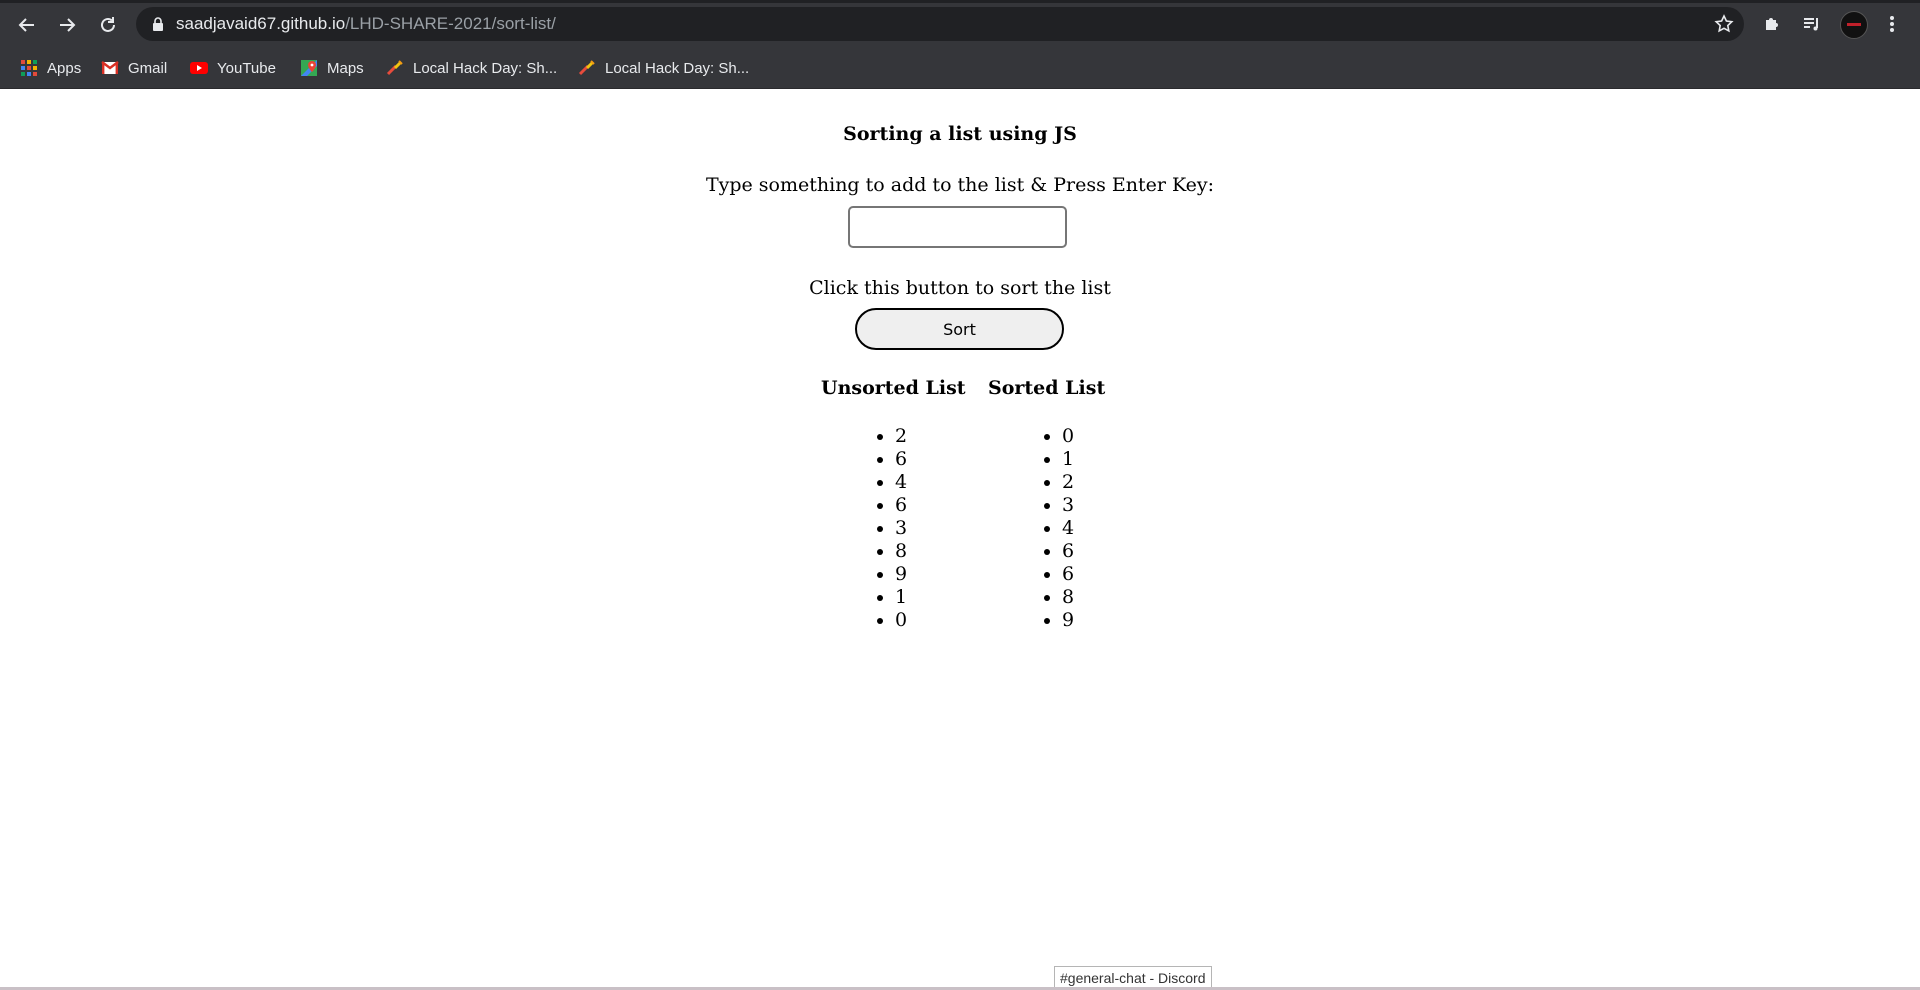  Describe the element at coordinates (110, 68) in the screenshot. I see `gmail-icon` at that location.